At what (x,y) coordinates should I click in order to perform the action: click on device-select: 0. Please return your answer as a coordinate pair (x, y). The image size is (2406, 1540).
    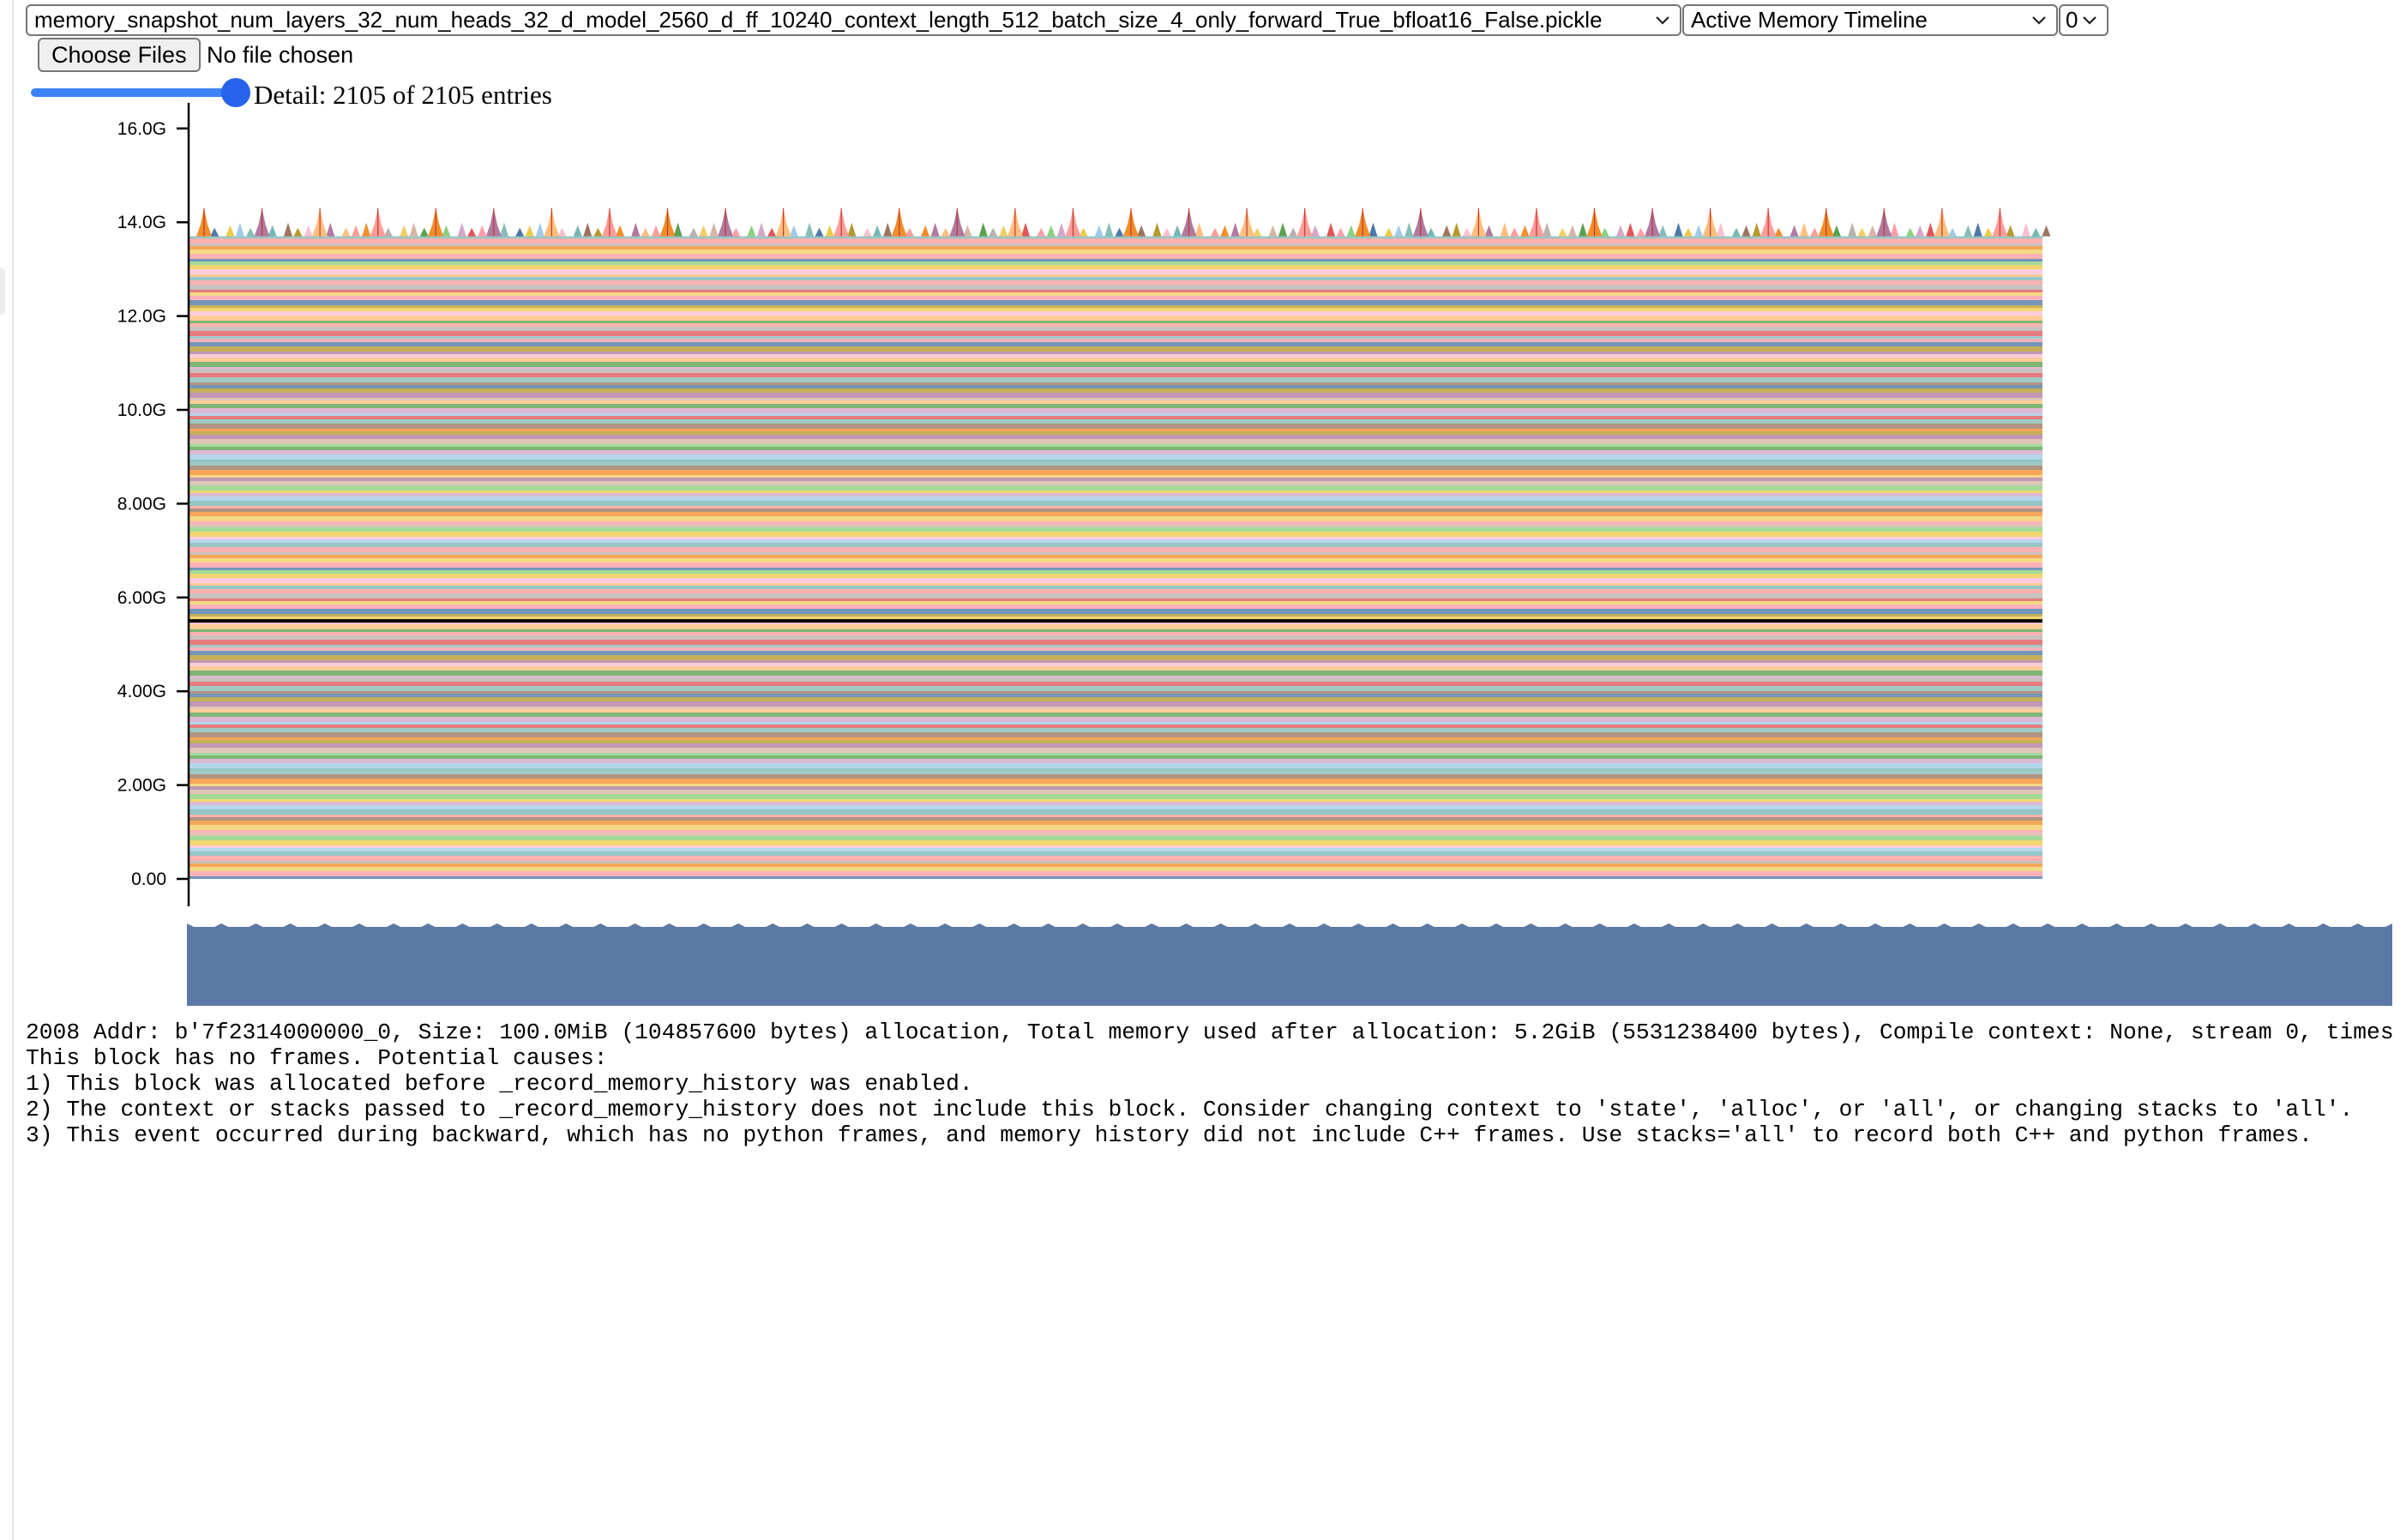
    Looking at the image, I should click on (2083, 20).